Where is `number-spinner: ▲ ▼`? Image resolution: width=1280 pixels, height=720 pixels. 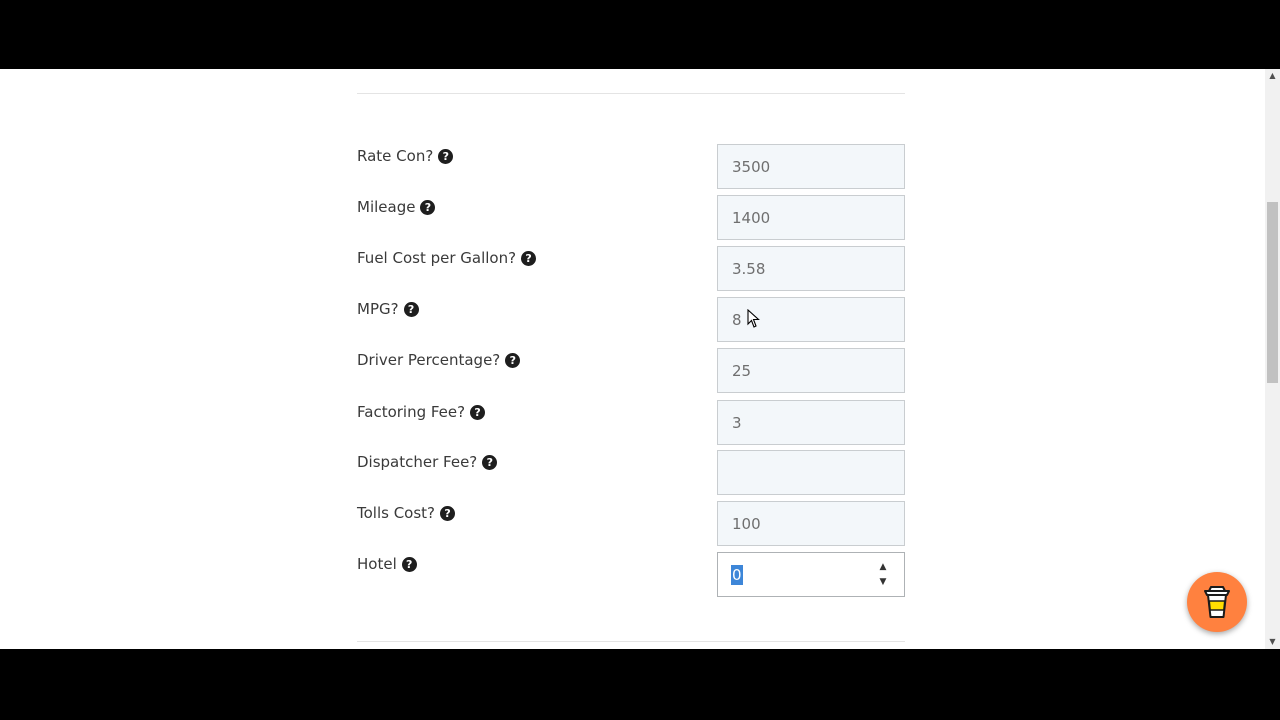
number-spinner: ▲ ▼ is located at coordinates (883, 575).